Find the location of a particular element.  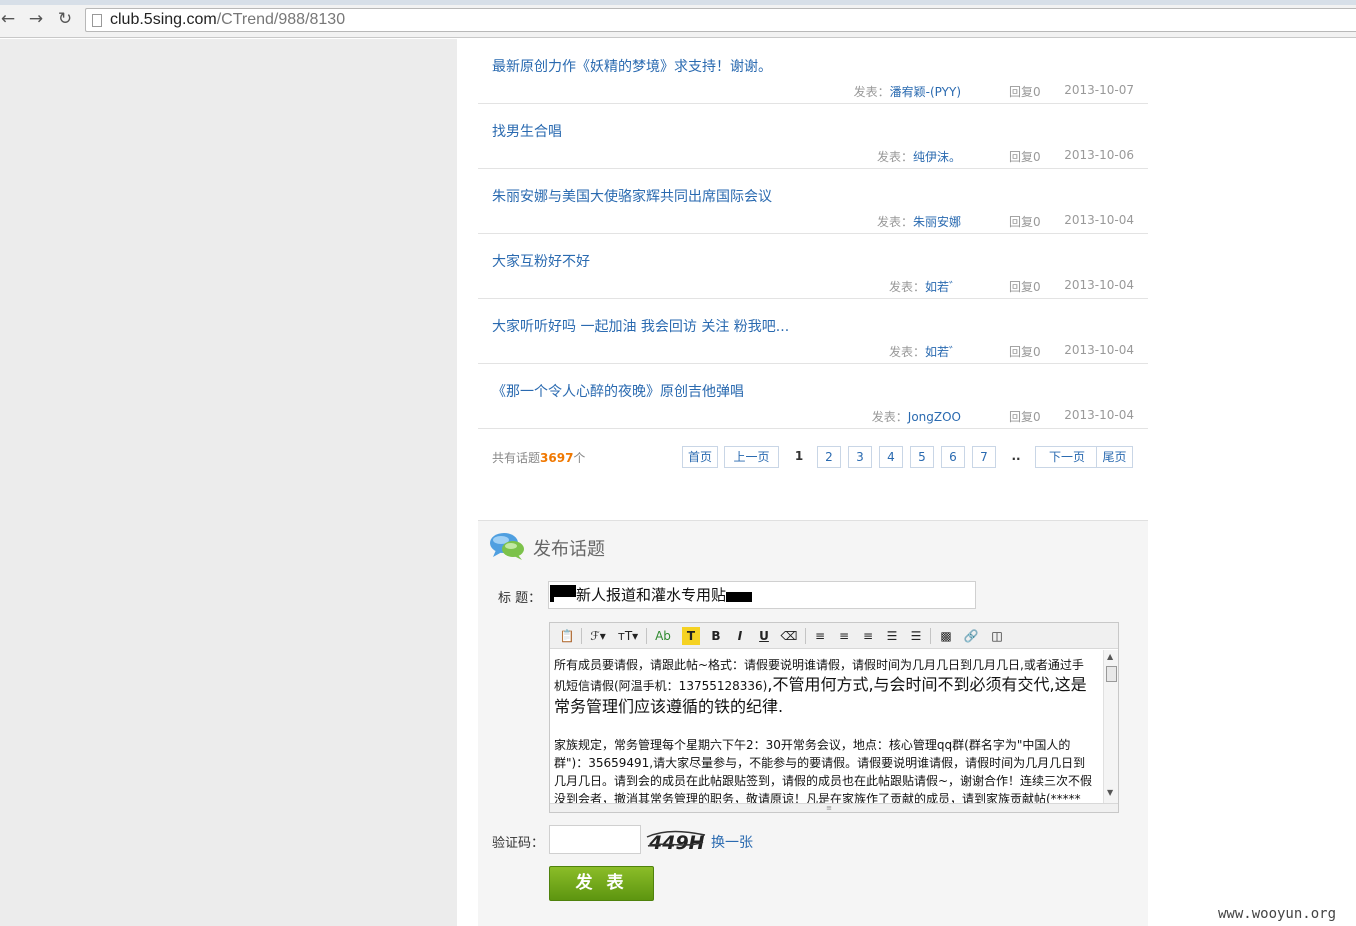

bold-button: B is located at coordinates (716, 636).